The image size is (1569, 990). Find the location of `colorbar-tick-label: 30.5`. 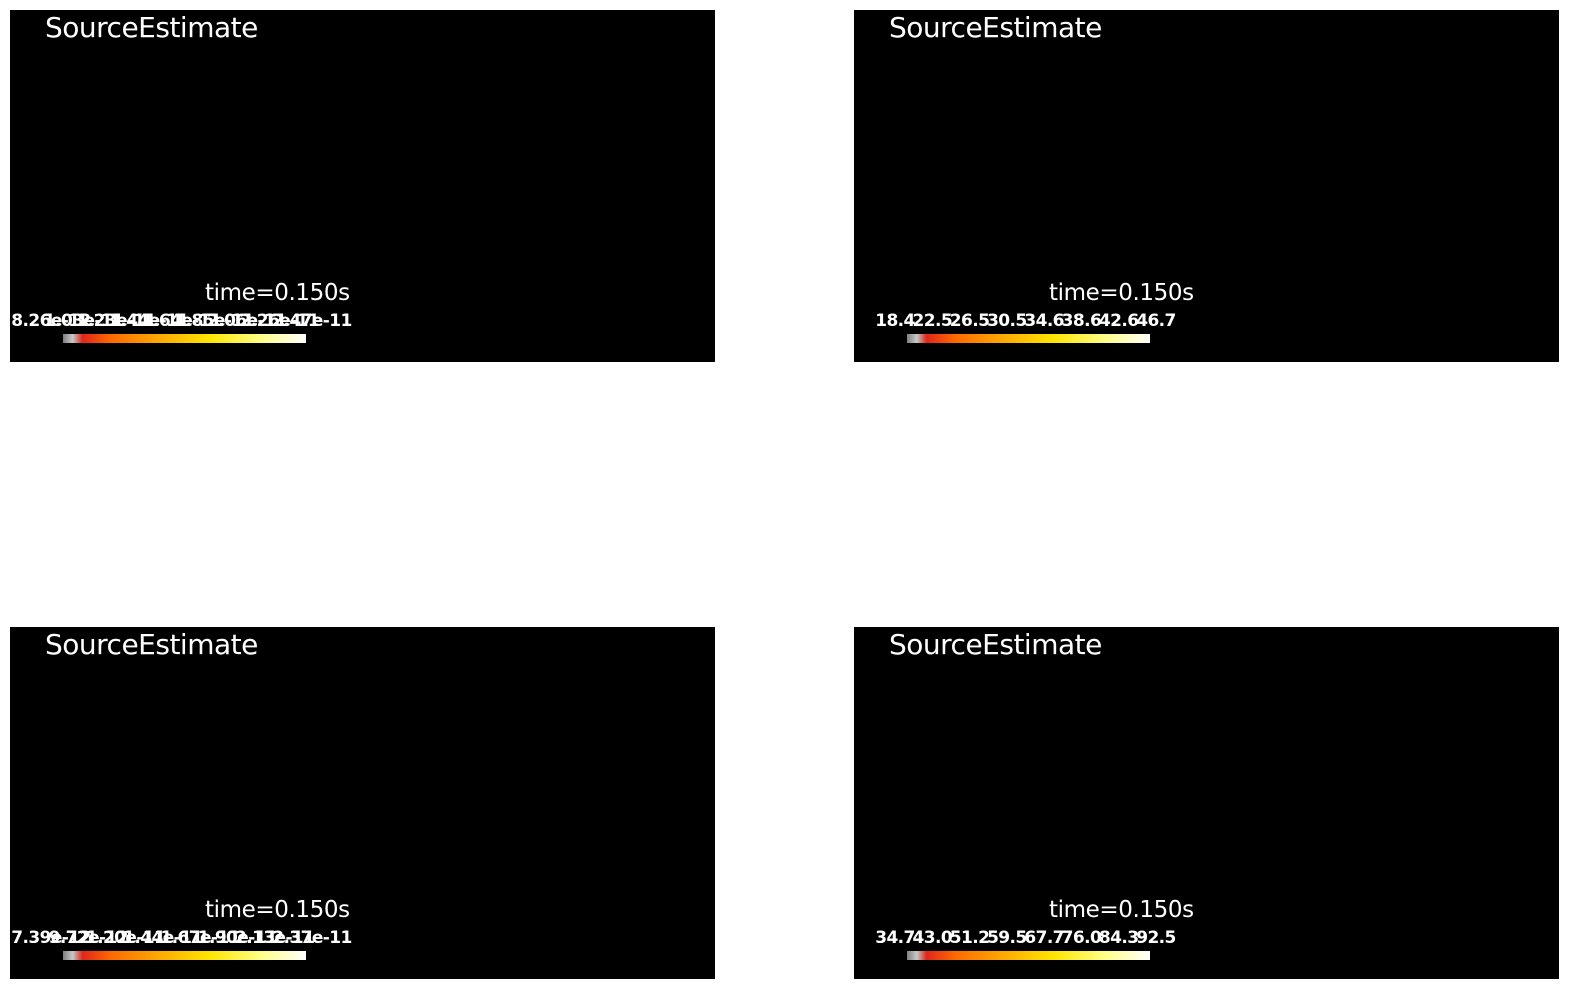

colorbar-tick-label: 30.5 is located at coordinates (1007, 321).